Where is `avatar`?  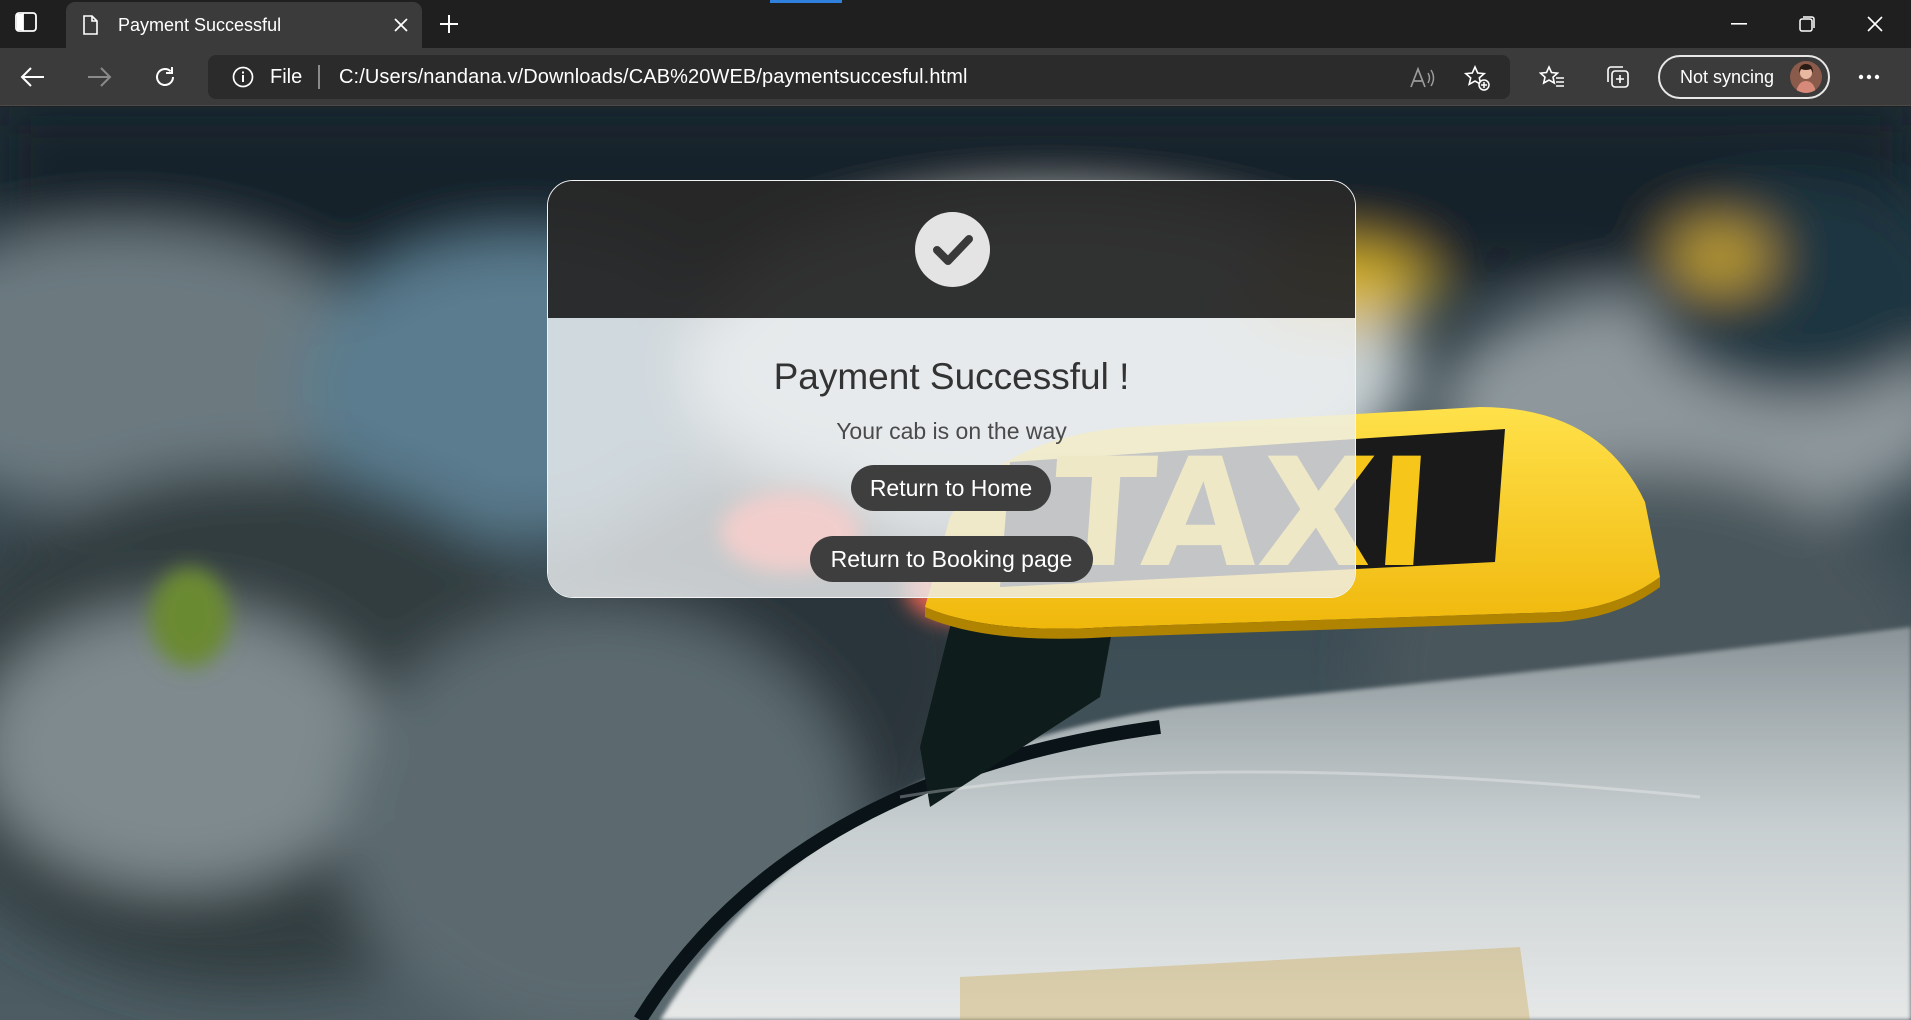 avatar is located at coordinates (1806, 77).